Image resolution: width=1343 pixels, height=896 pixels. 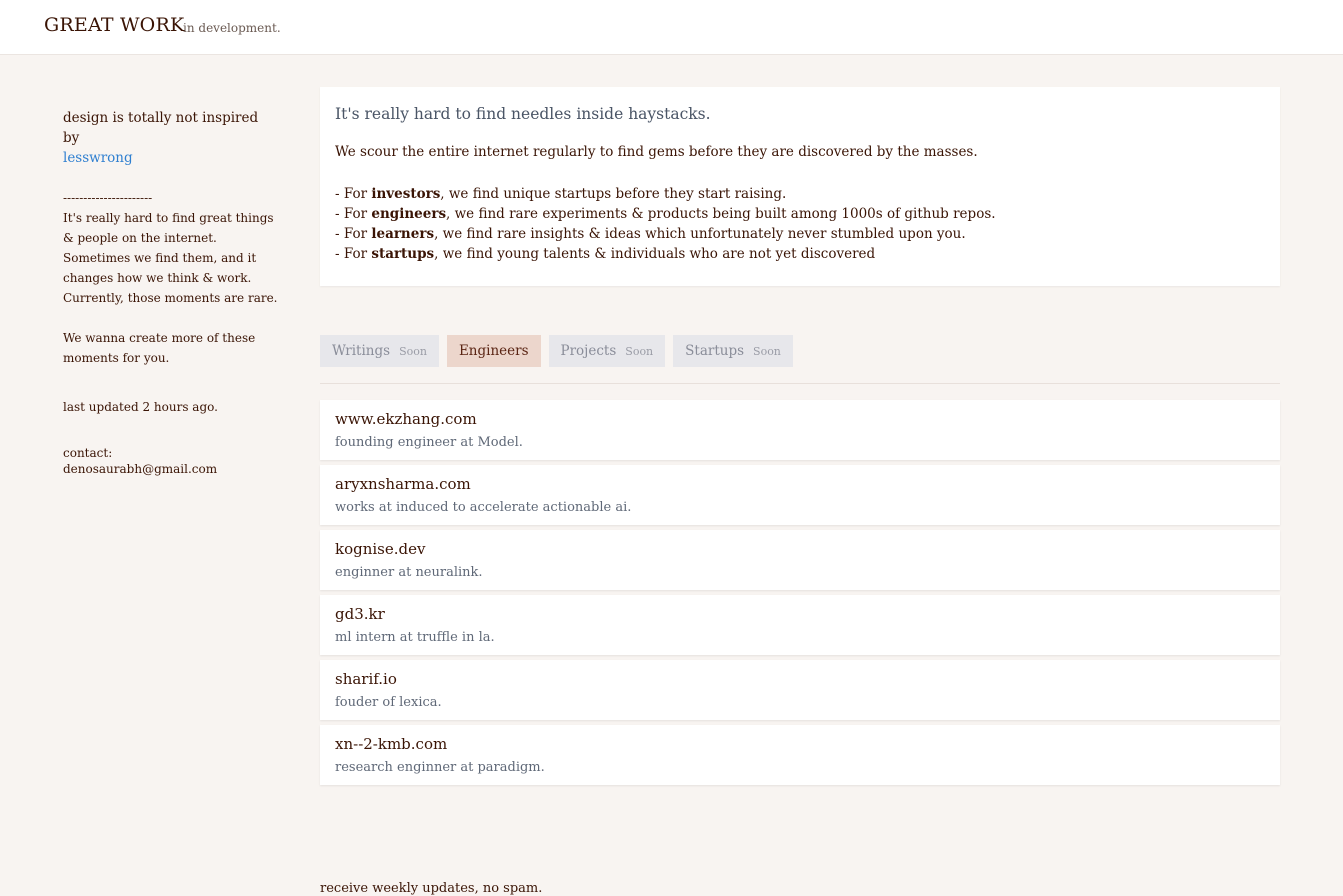 I want to click on engineer-description: ml intern at truffle in la., so click(x=415, y=637).